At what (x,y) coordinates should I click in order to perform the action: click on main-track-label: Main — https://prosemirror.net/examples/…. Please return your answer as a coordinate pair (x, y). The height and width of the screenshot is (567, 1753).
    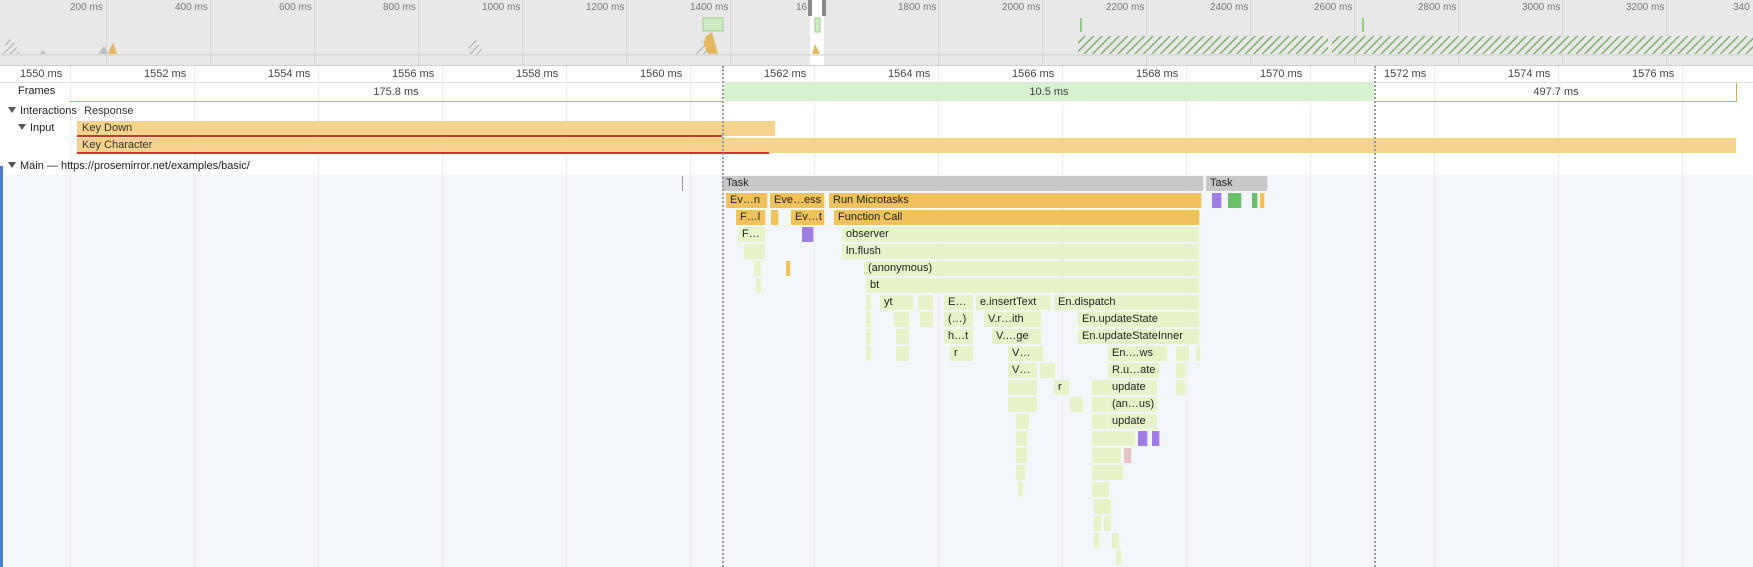
    Looking at the image, I should click on (129, 166).